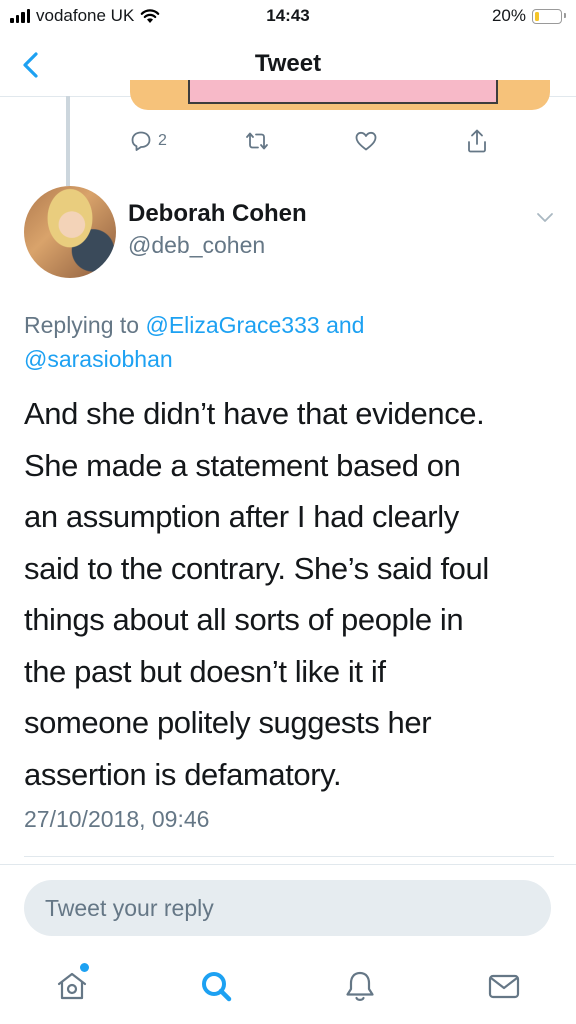  What do you see at coordinates (241, 516) in the screenshot?
I see `tweet-text-line: an assumption after I had clearly` at bounding box center [241, 516].